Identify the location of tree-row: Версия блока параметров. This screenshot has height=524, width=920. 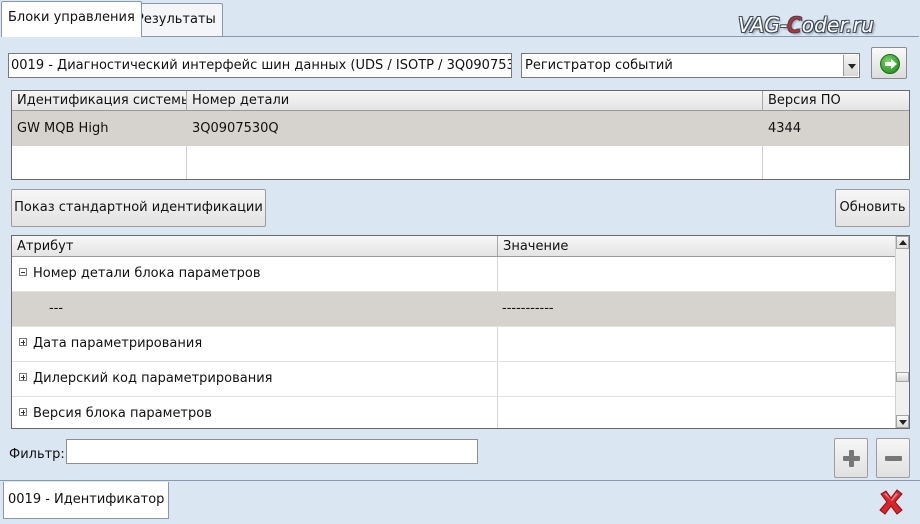
(454, 412).